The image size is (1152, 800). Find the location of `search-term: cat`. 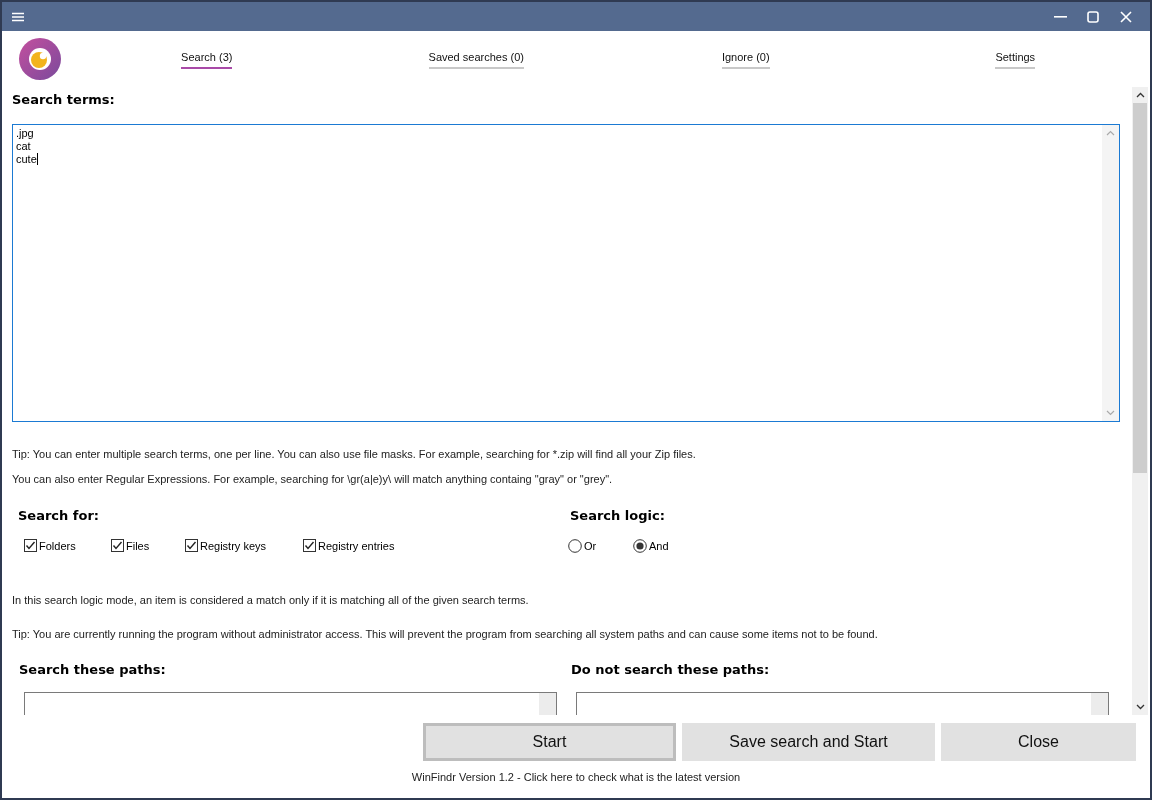

search-term: cat is located at coordinates (24, 146).